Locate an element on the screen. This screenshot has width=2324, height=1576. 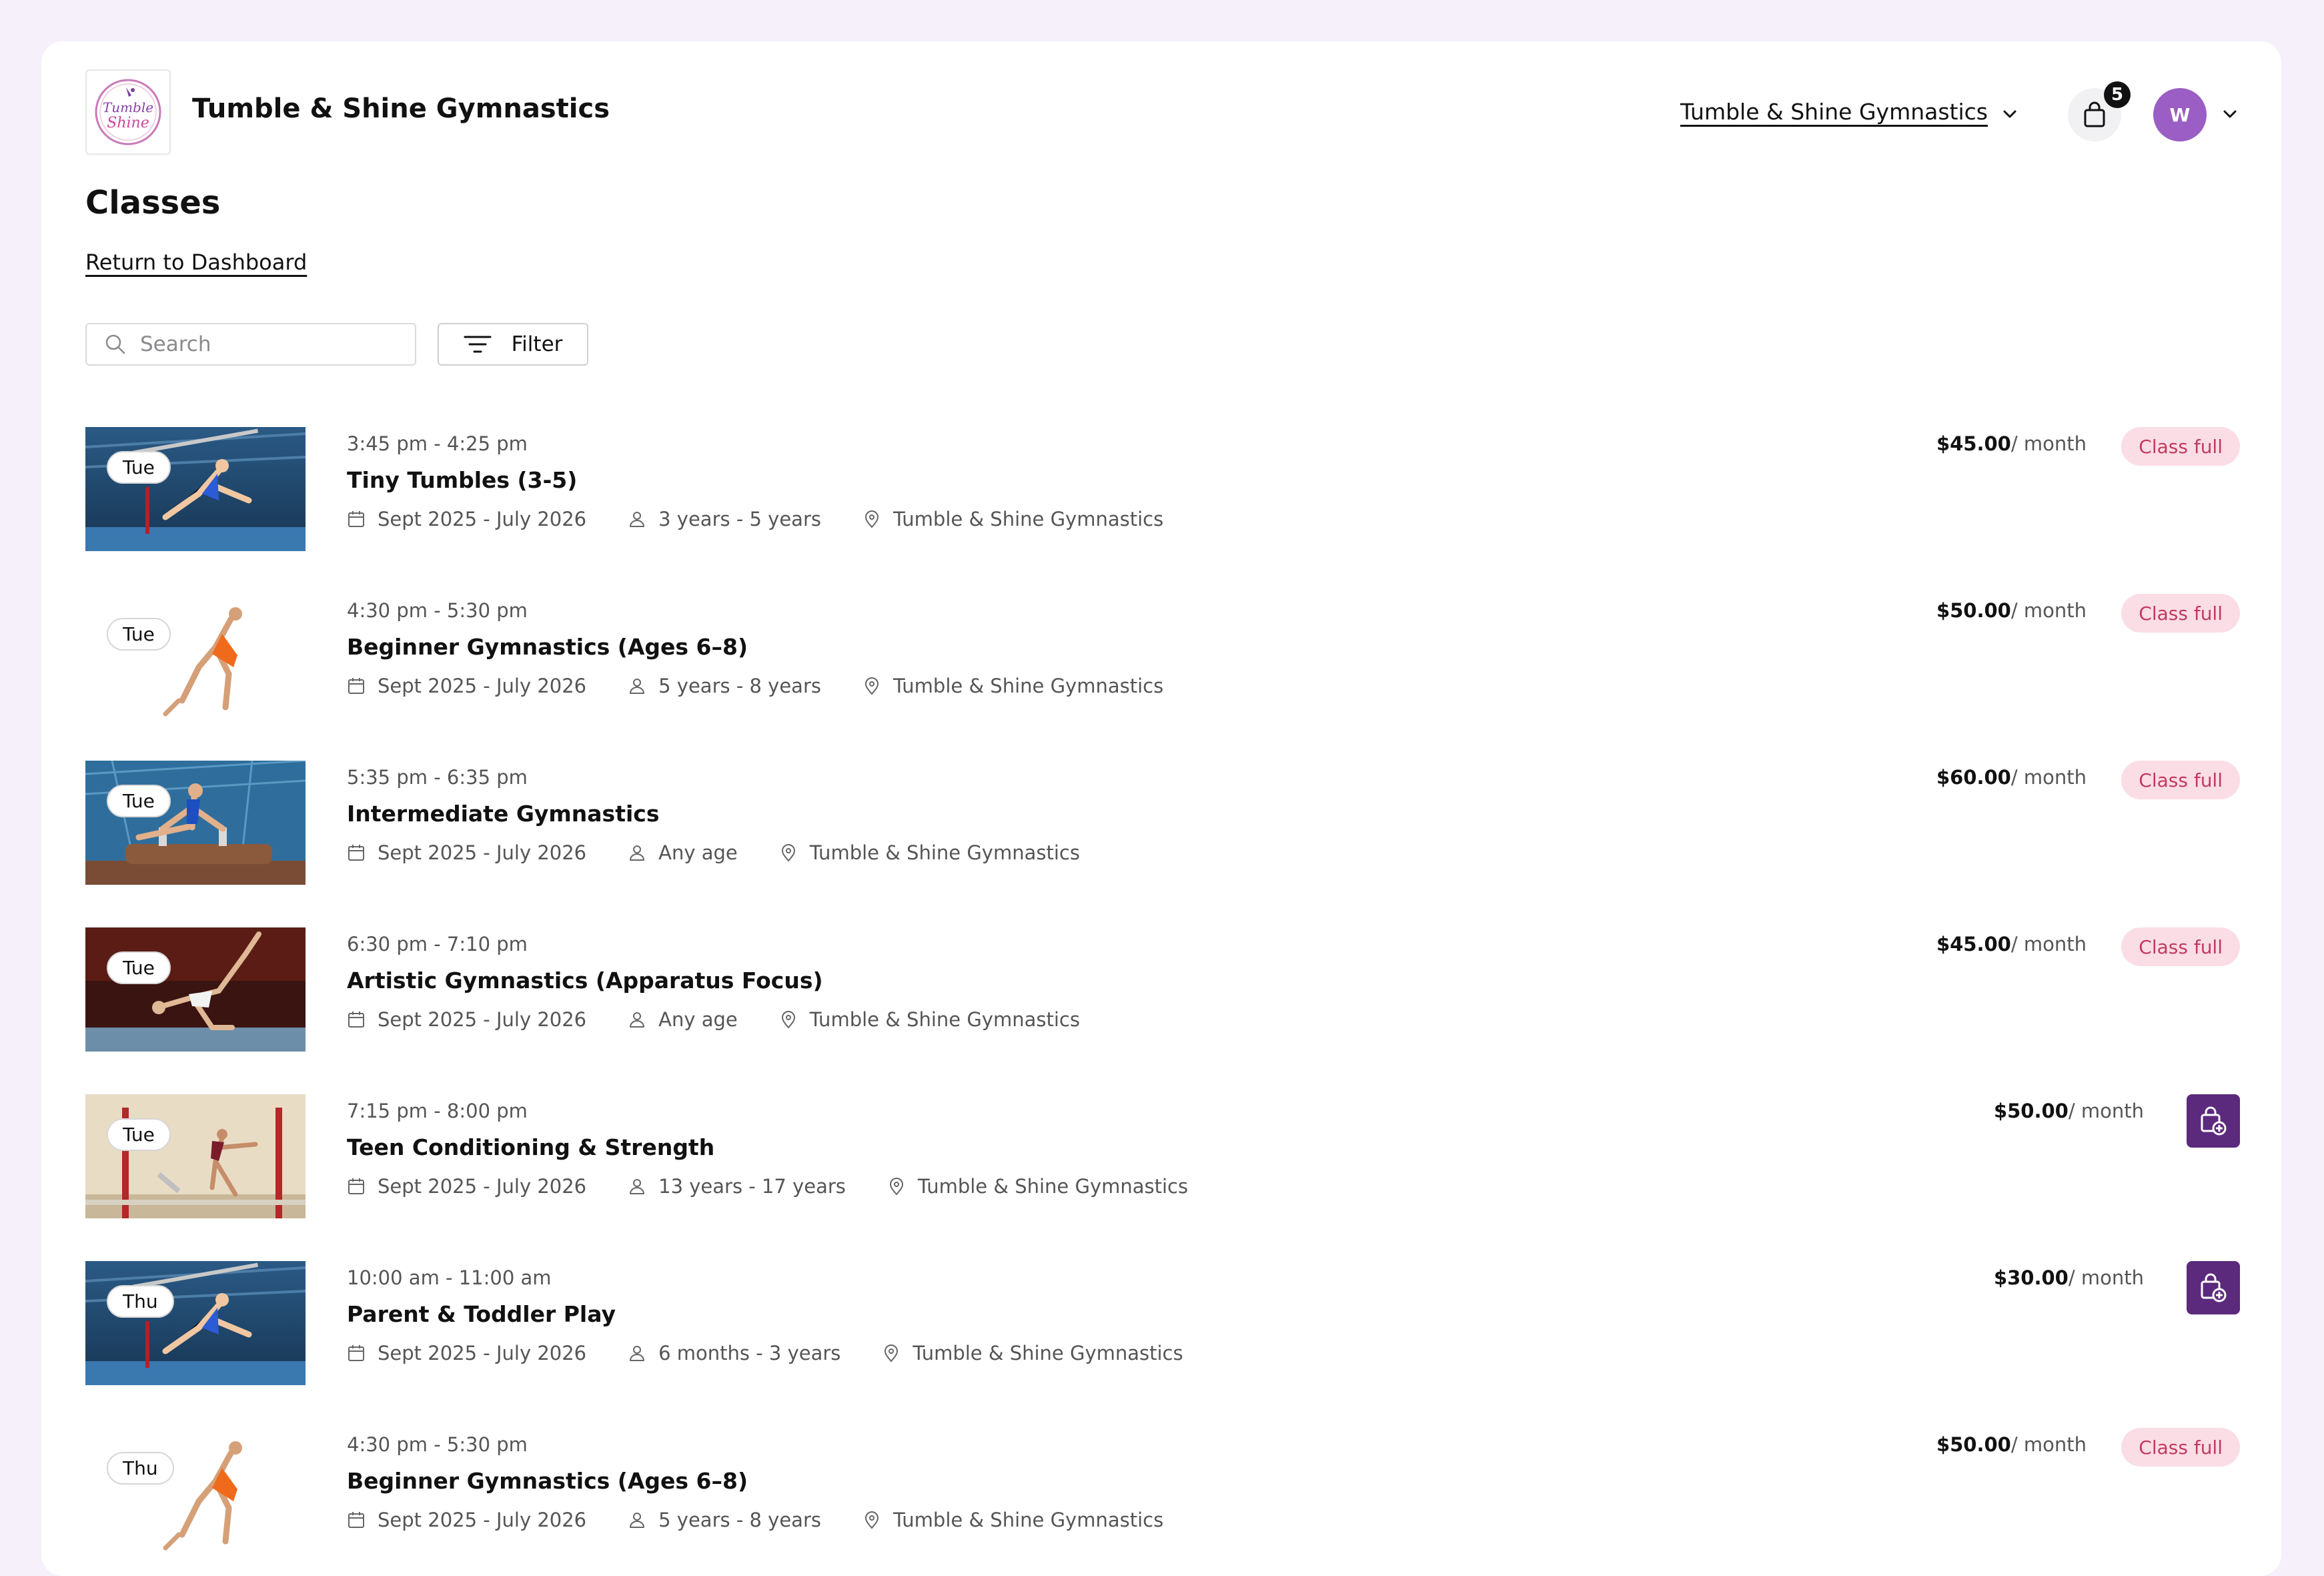
filter-label: Filter is located at coordinates (537, 344).